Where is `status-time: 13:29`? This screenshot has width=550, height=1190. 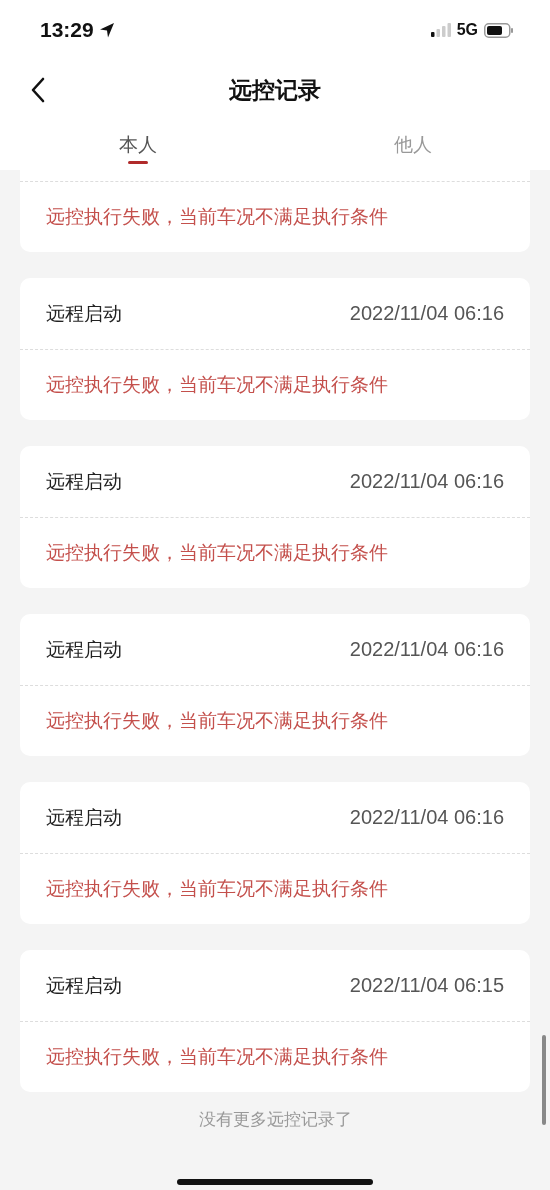
status-time: 13:29 is located at coordinates (67, 30).